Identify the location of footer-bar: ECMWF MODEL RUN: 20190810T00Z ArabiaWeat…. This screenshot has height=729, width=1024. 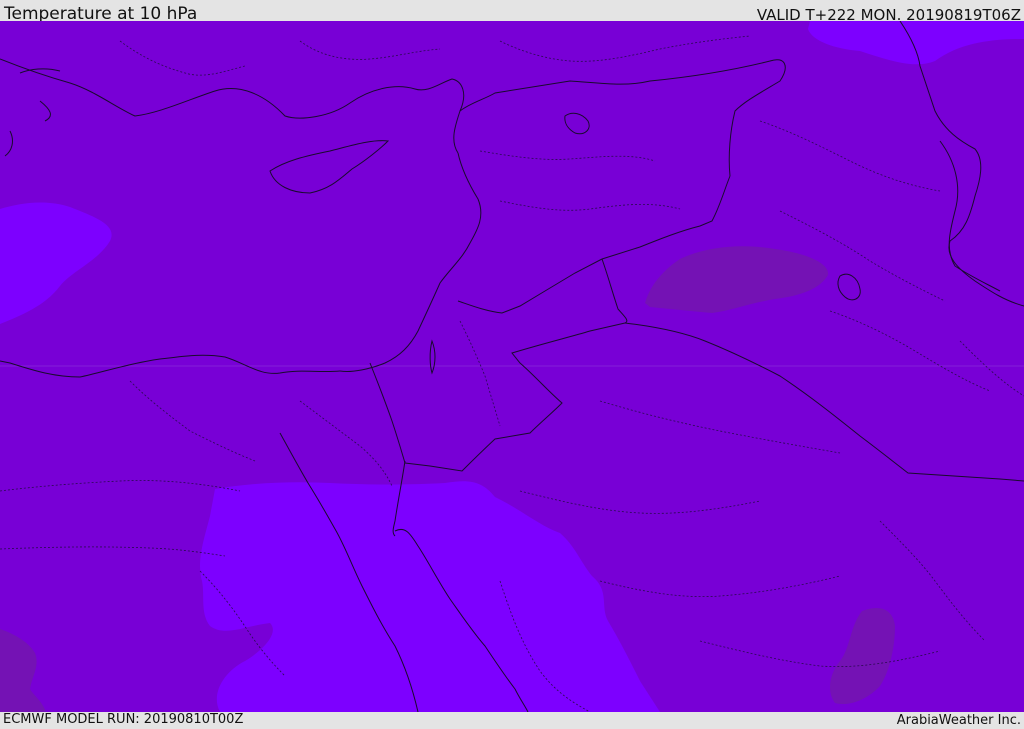
(512, 720).